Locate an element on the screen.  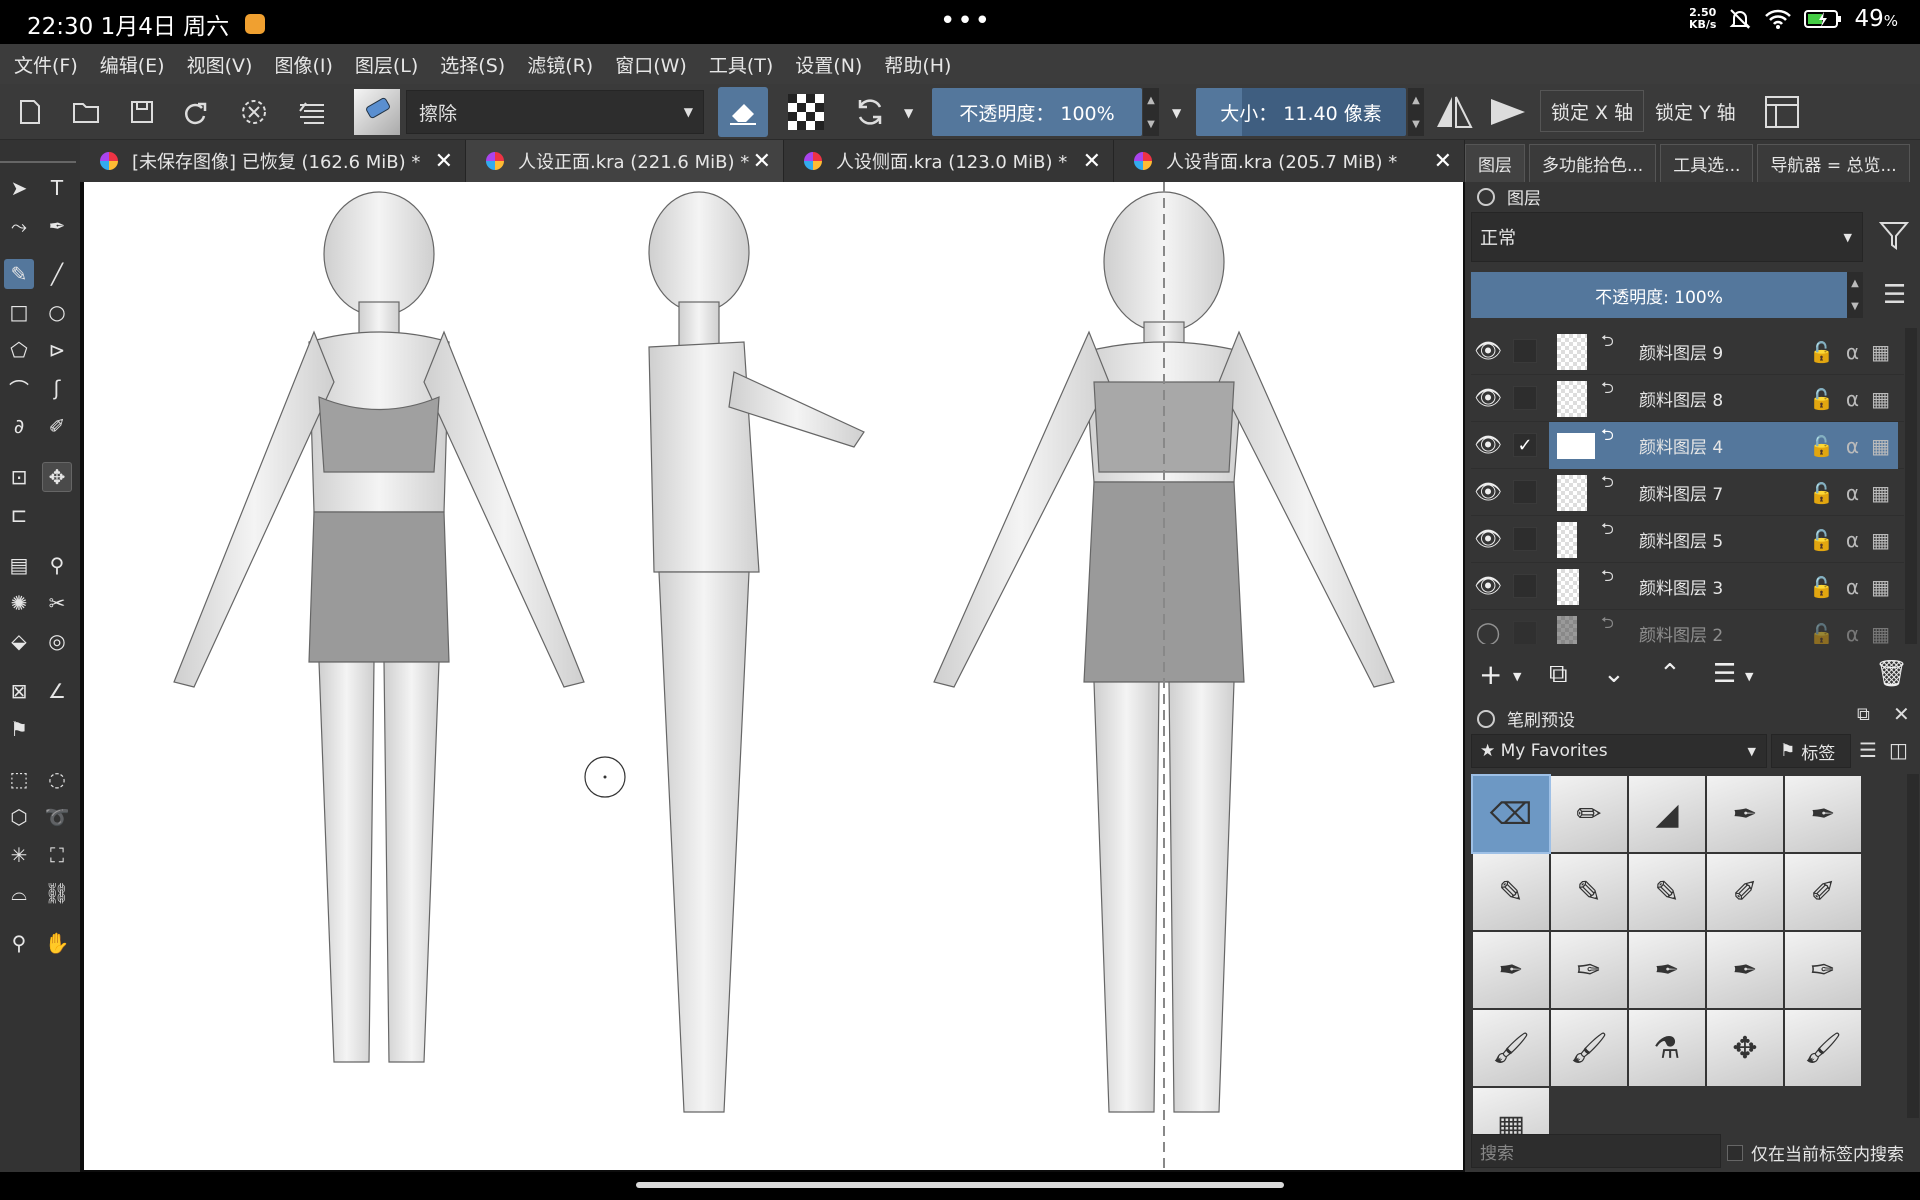
elliptical-selection-tool-icon: ◌ is located at coordinates (57, 779).